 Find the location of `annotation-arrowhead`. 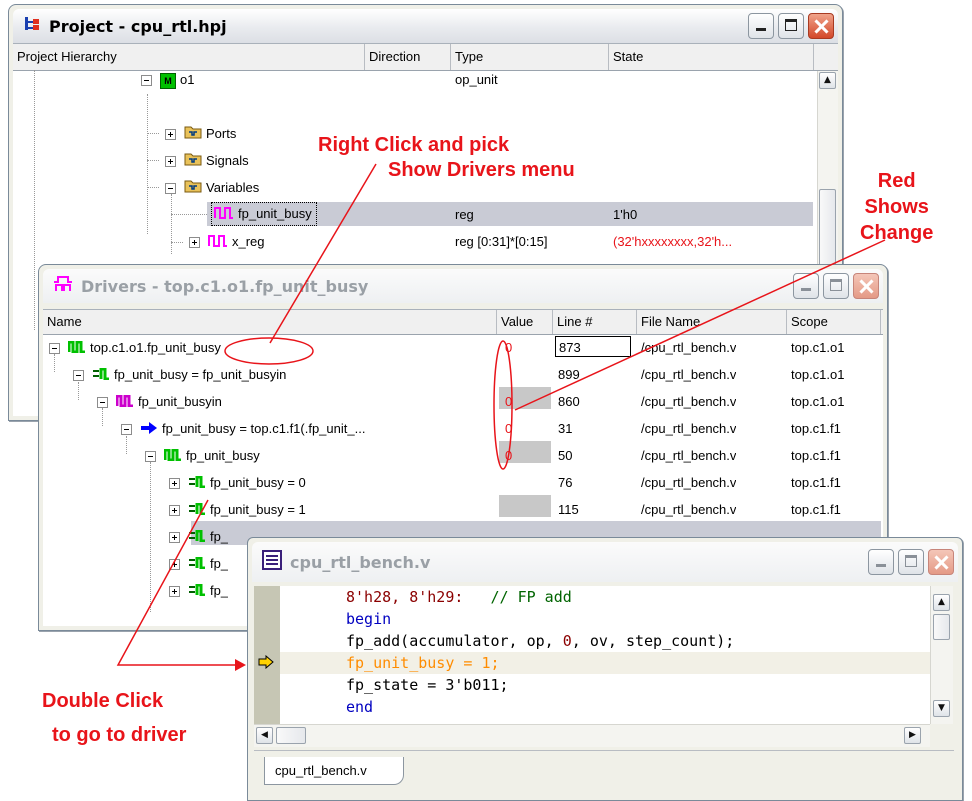

annotation-arrowhead is located at coordinates (240, 665).